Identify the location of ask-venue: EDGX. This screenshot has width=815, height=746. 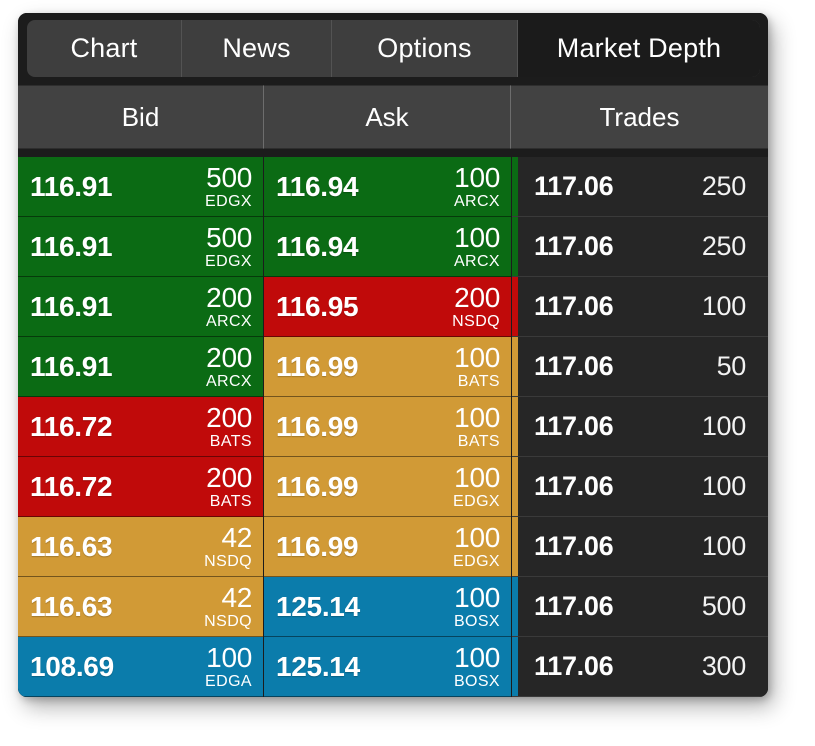
(476, 501).